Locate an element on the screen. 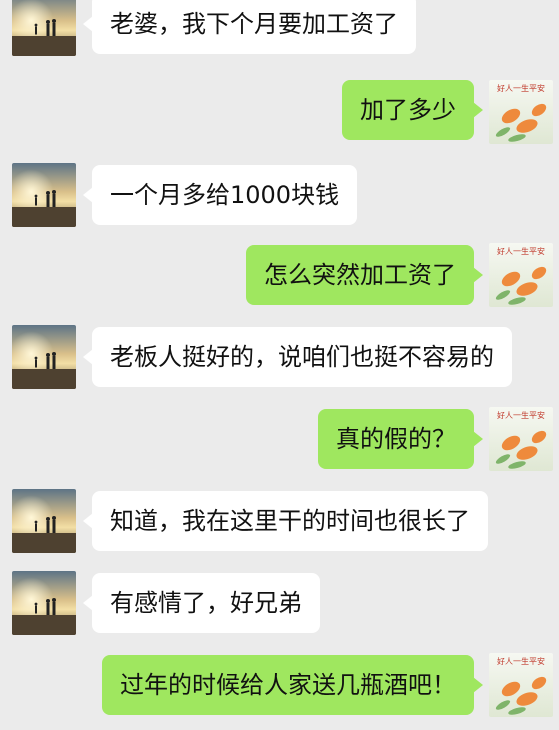  incoming-message-bubble: 老婆，我下个月要加工资了 is located at coordinates (249, 27).